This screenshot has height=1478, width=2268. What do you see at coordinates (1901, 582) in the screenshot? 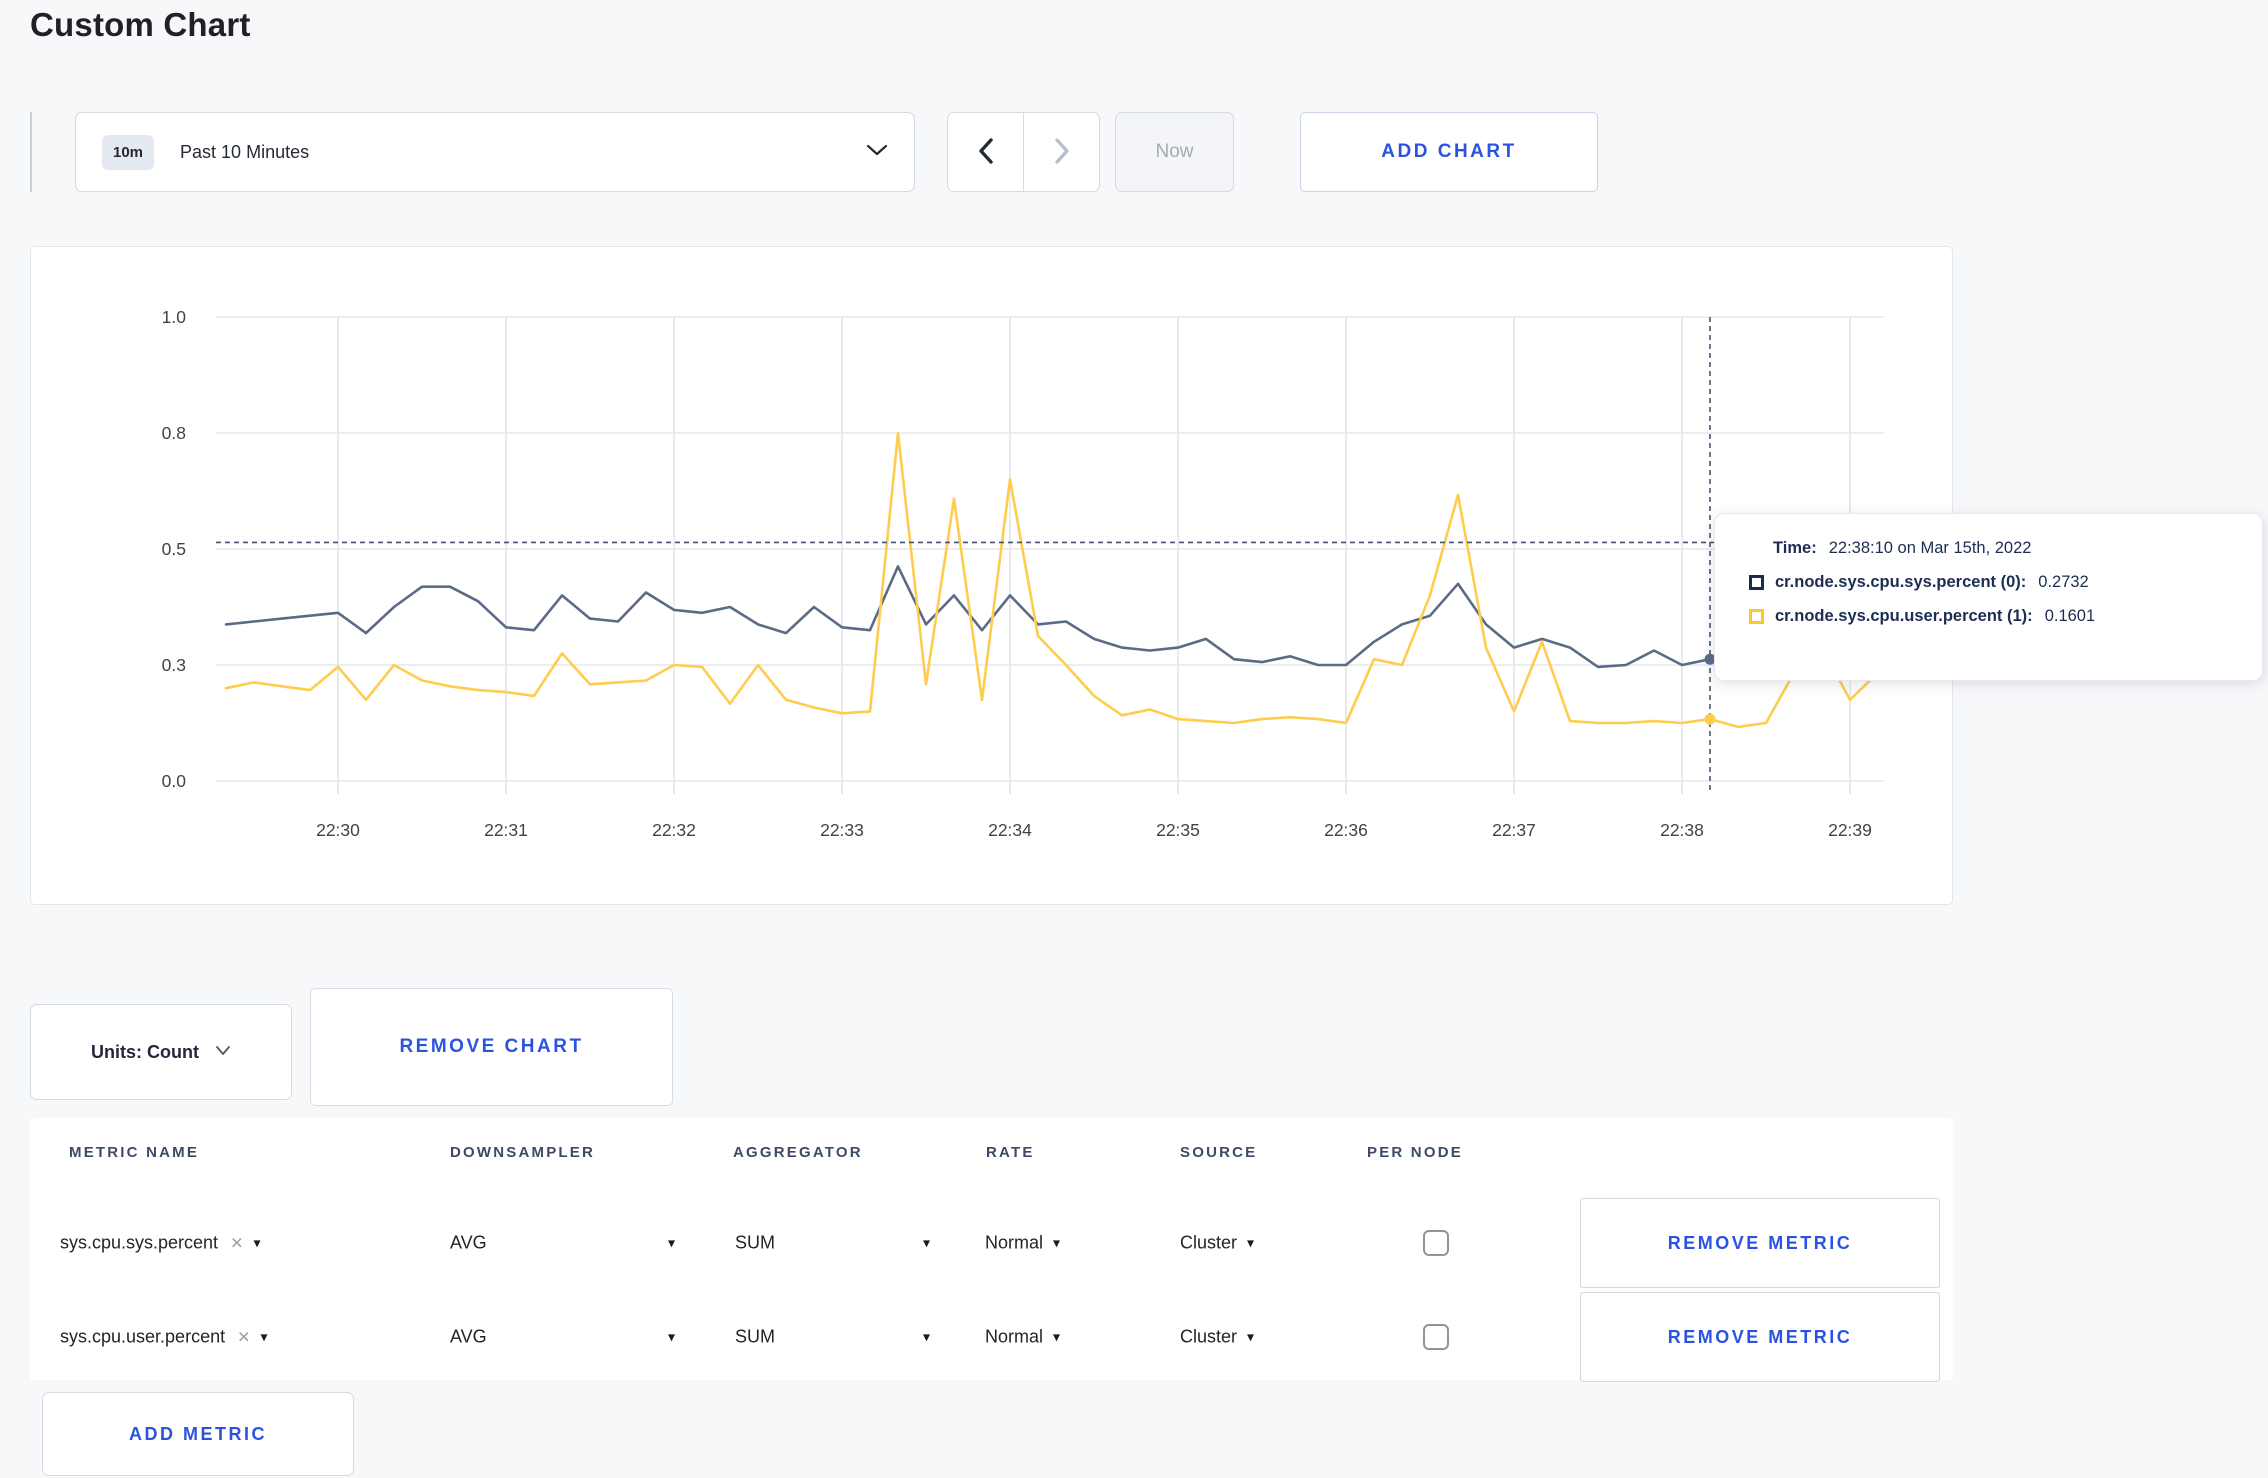
I see `tooltip-series-sys-label: cr.node.sys.cpu.sys.percent (0):` at bounding box center [1901, 582].